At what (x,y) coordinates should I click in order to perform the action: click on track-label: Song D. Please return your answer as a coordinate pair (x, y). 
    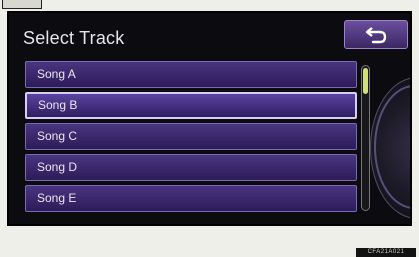
    Looking at the image, I should click on (57, 167).